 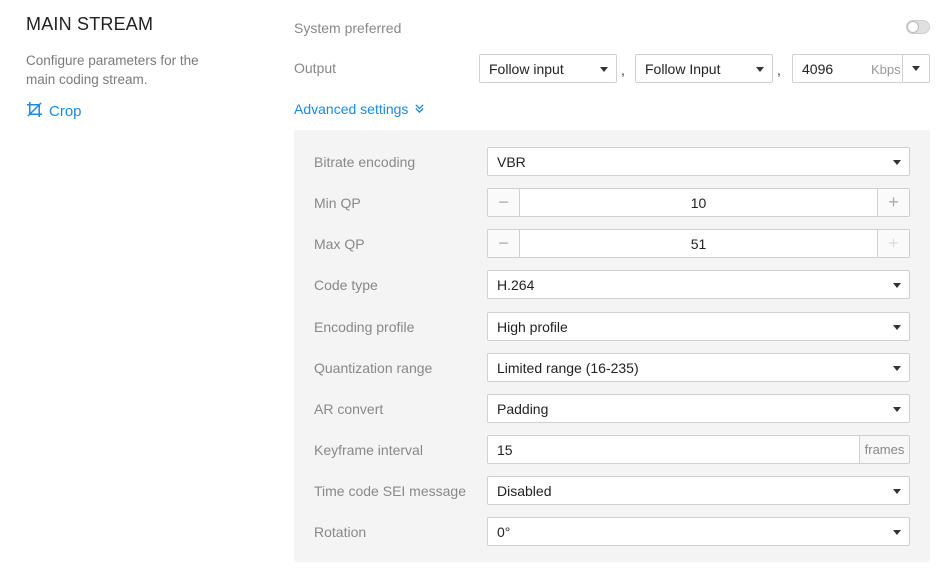 I want to click on code-type-value: H.264, so click(x=516, y=285).